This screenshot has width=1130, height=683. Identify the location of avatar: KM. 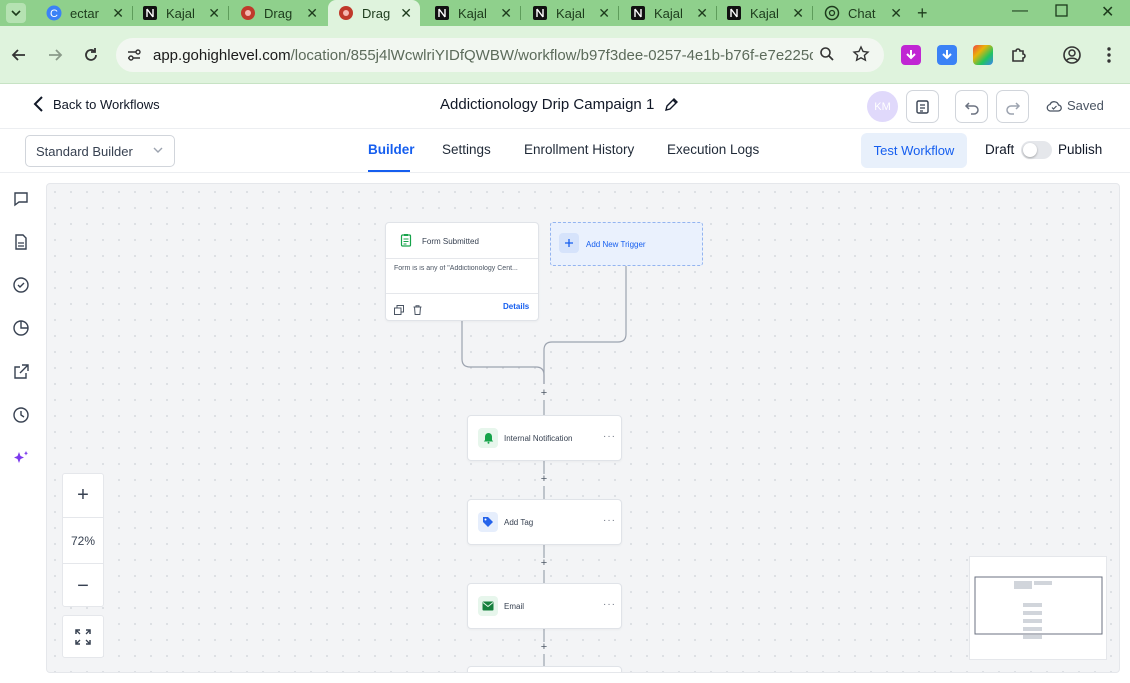
(882, 106).